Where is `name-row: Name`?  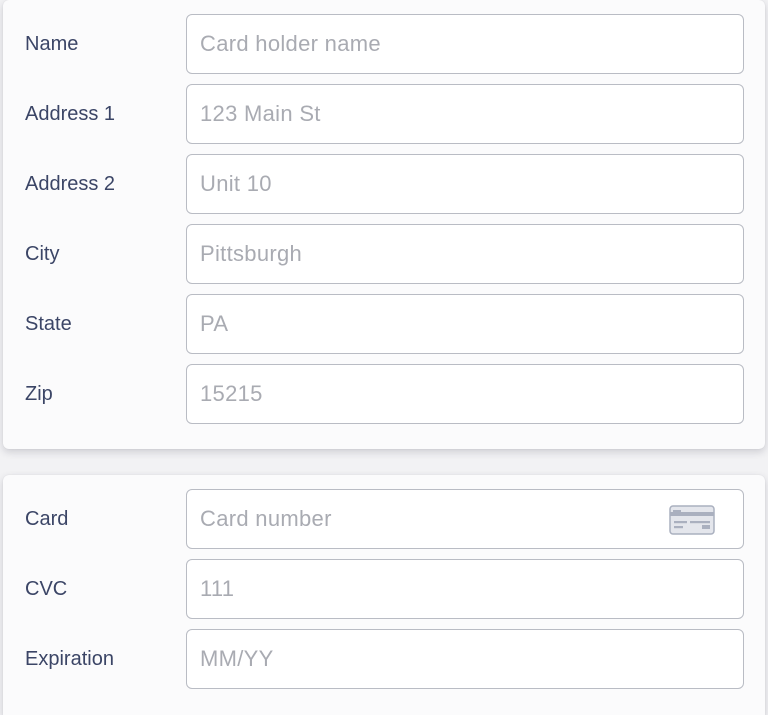
name-row: Name is located at coordinates (384, 44).